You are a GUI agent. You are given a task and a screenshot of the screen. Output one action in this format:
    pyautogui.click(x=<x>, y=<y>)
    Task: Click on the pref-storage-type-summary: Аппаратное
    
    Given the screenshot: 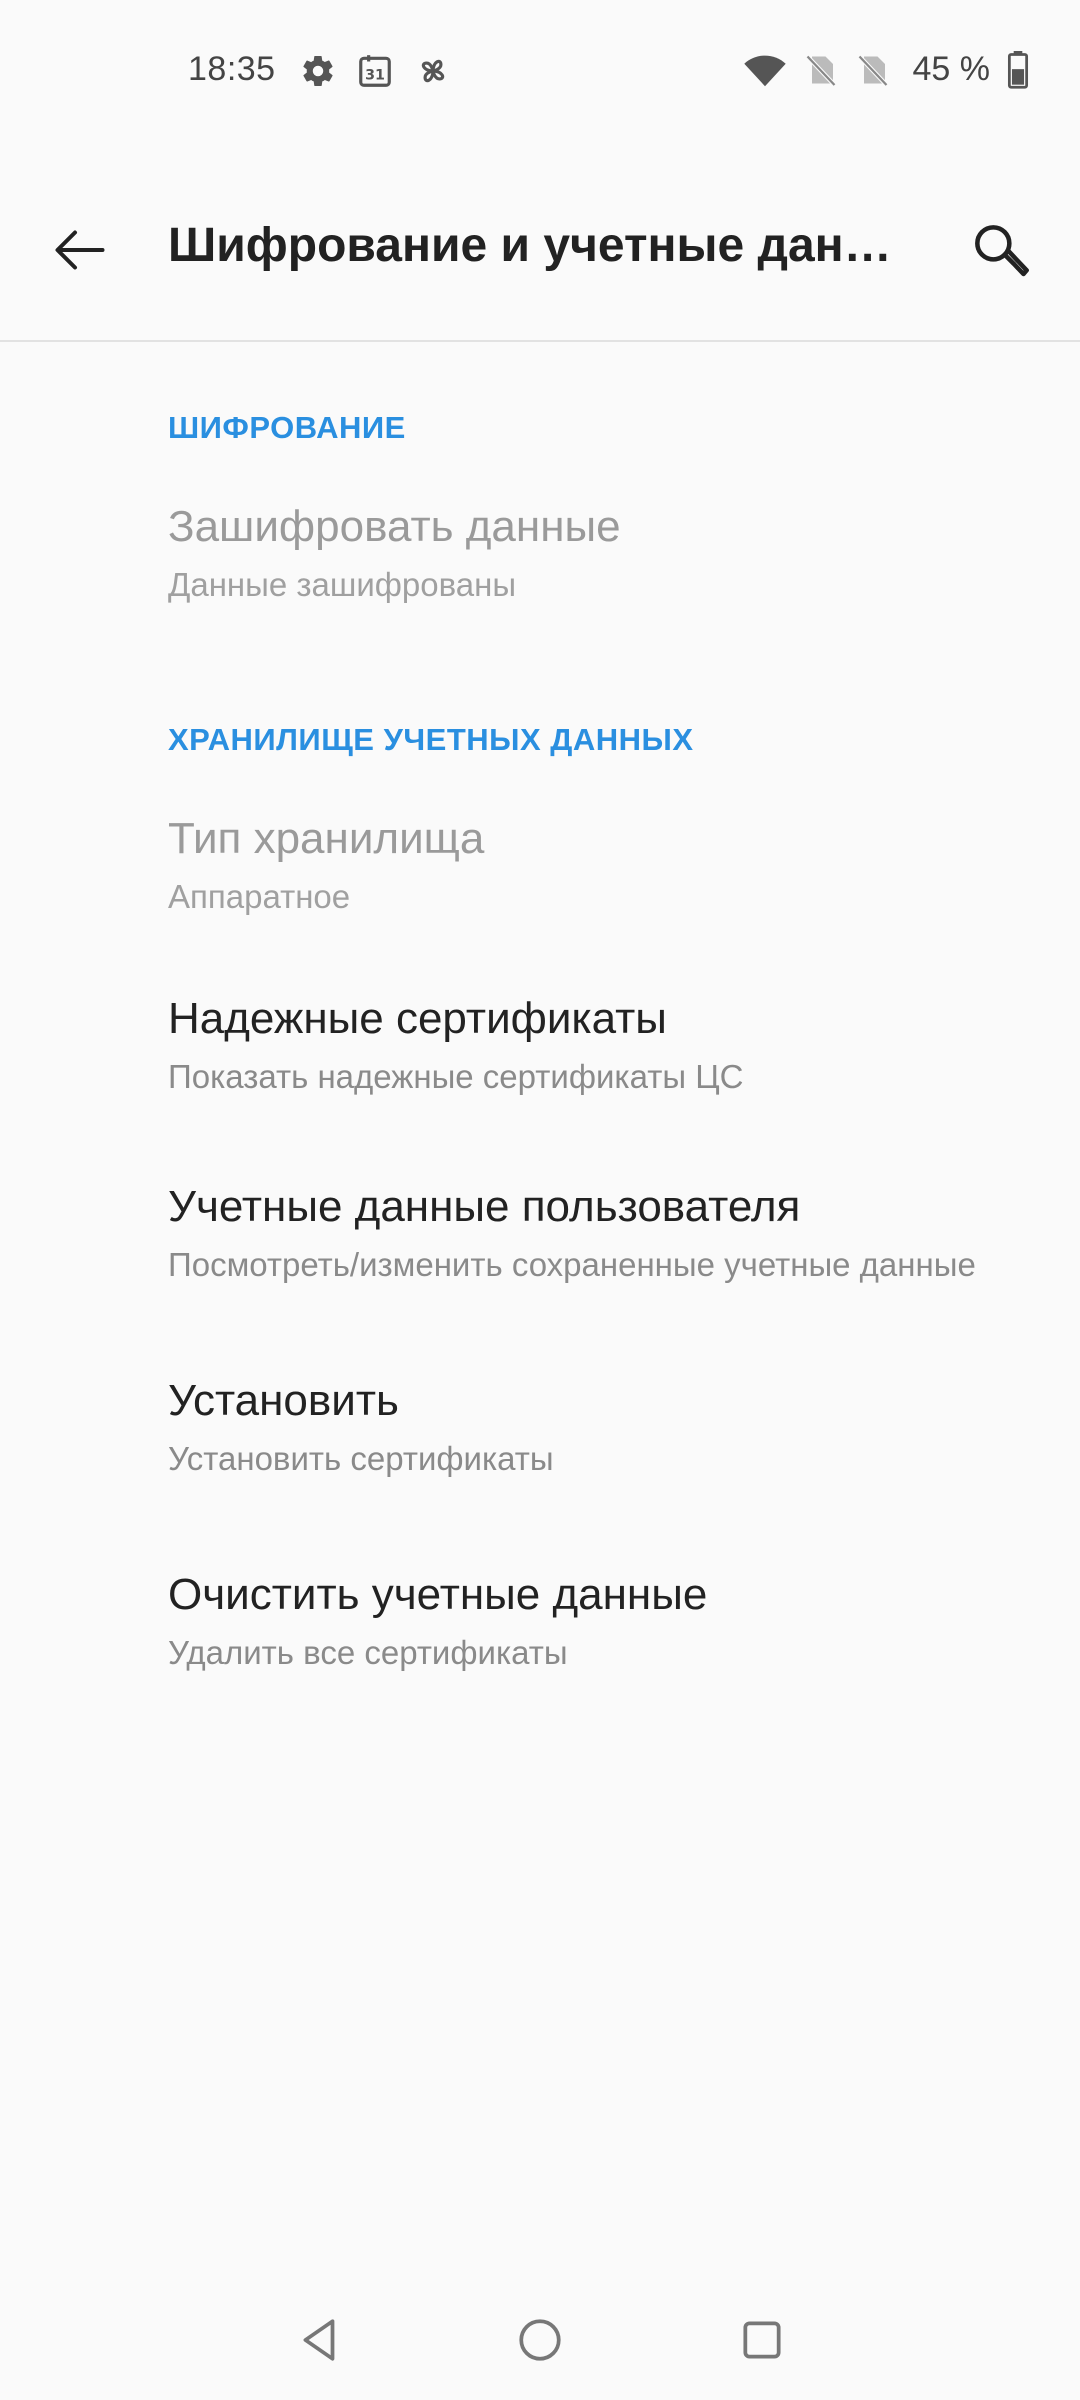 What is the action you would take?
    pyautogui.click(x=259, y=896)
    